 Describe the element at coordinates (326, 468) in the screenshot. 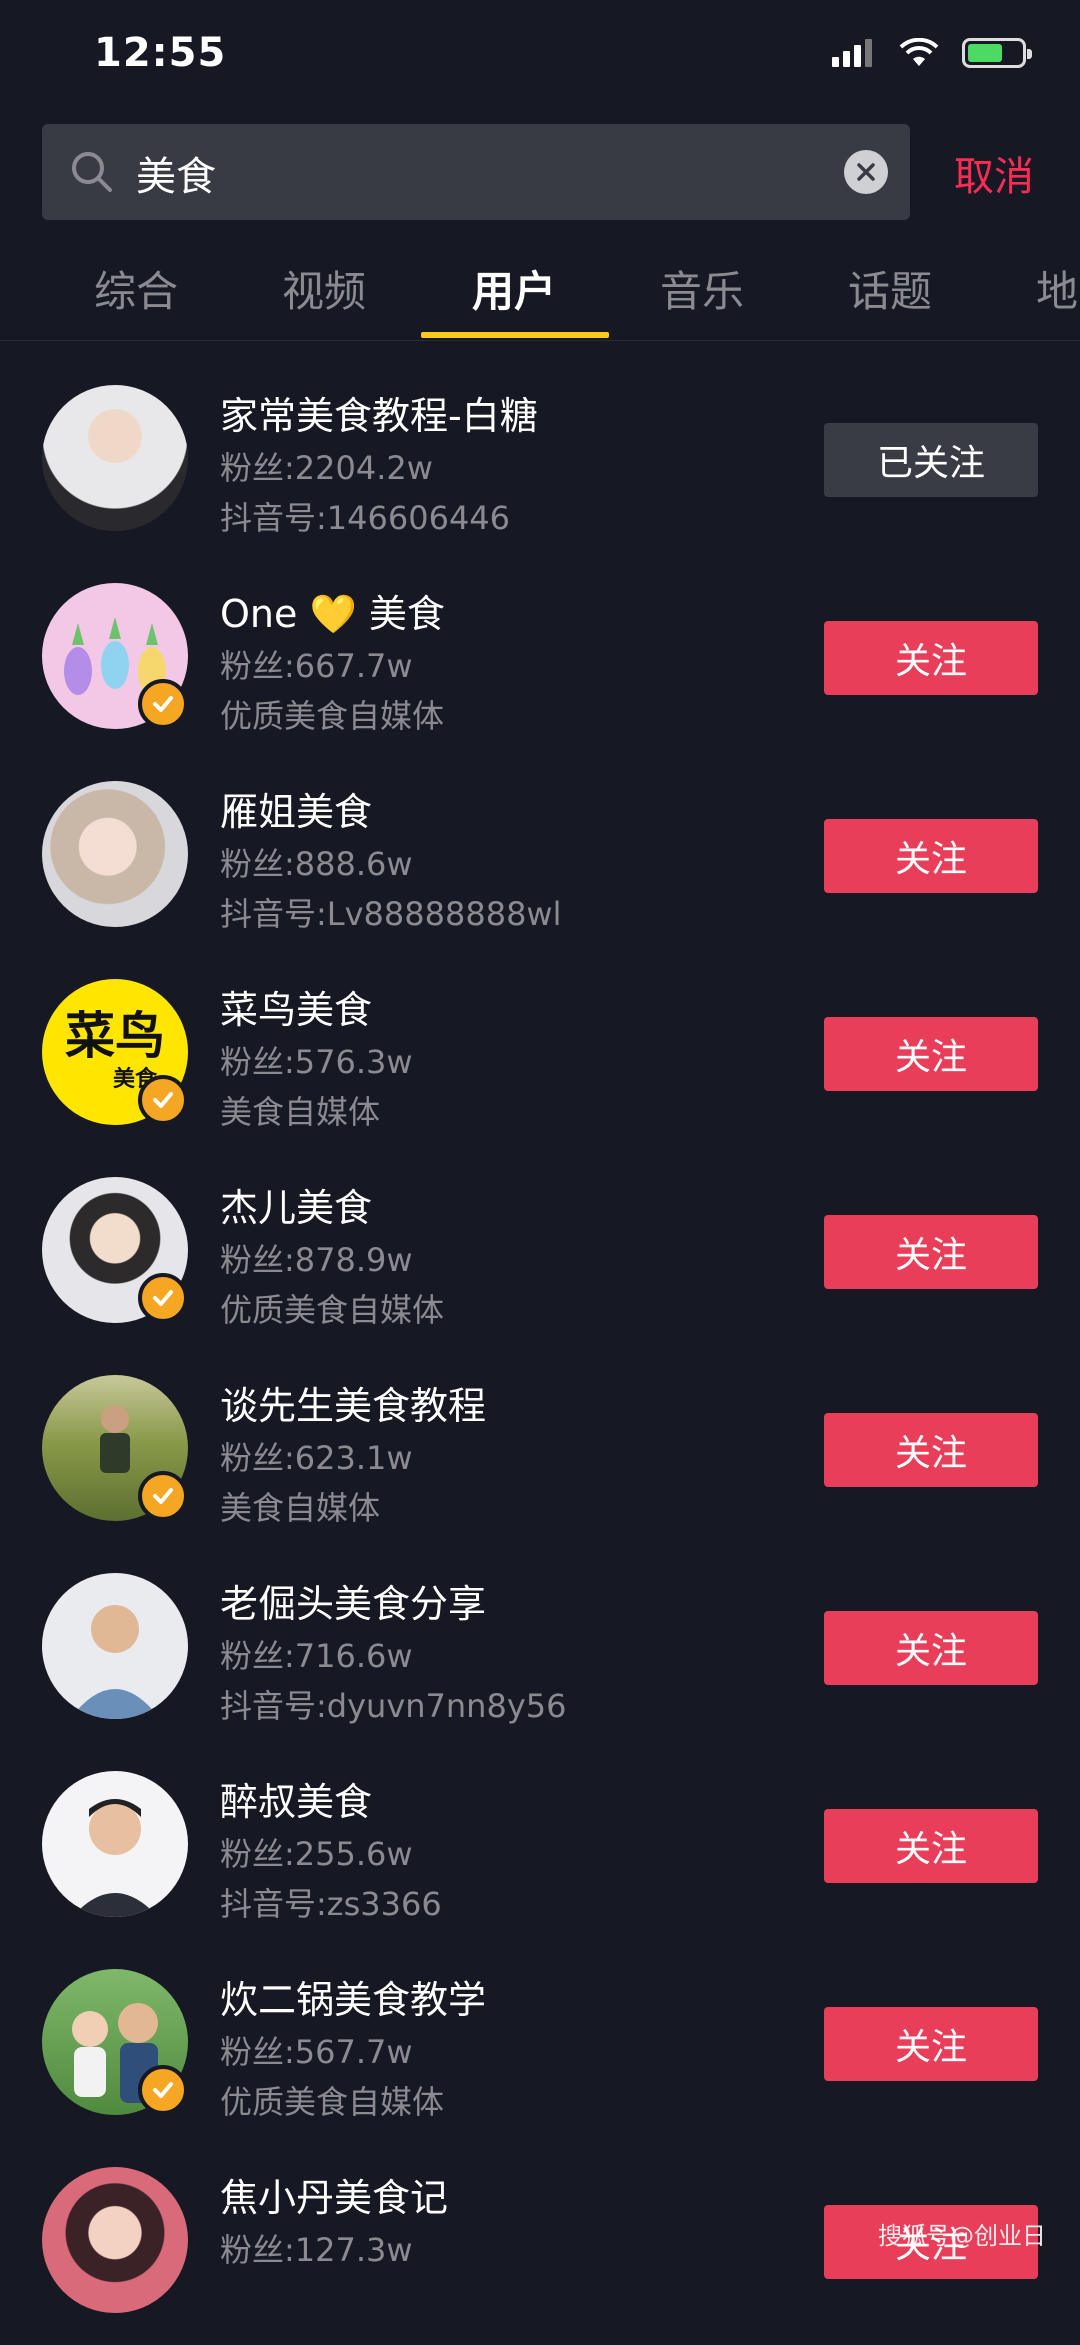

I see `user-fans: 粉丝:2204.2w` at that location.